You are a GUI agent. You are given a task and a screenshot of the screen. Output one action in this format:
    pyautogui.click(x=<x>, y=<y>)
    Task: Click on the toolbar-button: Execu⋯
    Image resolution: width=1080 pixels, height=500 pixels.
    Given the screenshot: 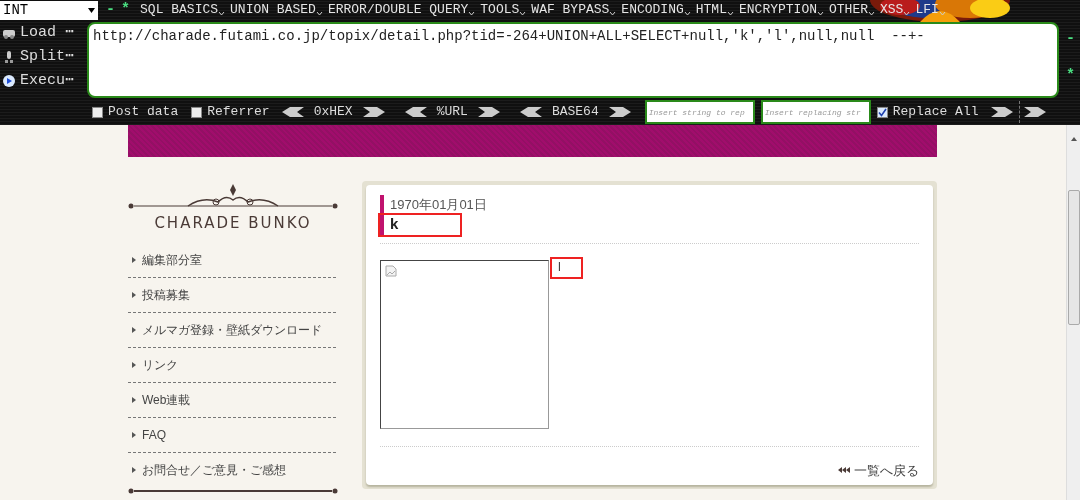 What is the action you would take?
    pyautogui.click(x=38, y=81)
    